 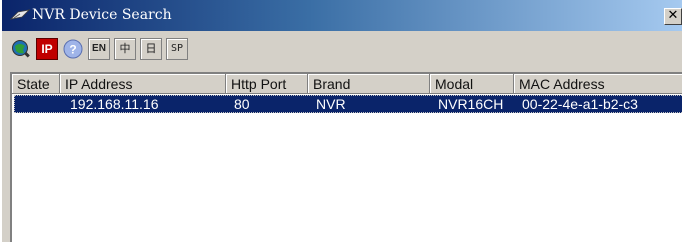 I want to click on search-button, so click(x=21, y=49).